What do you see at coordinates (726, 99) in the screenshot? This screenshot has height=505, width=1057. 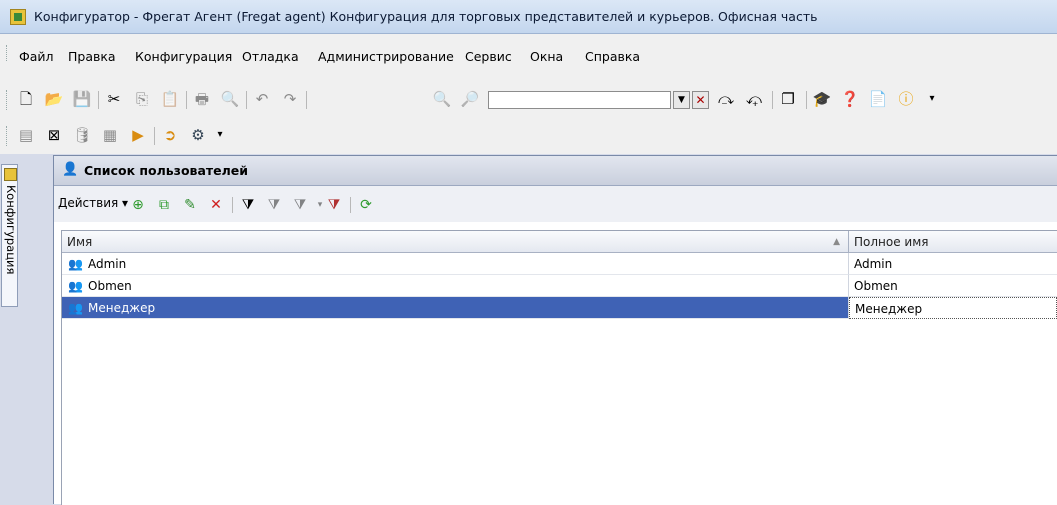 I see `find-next-icon: ⤼` at bounding box center [726, 99].